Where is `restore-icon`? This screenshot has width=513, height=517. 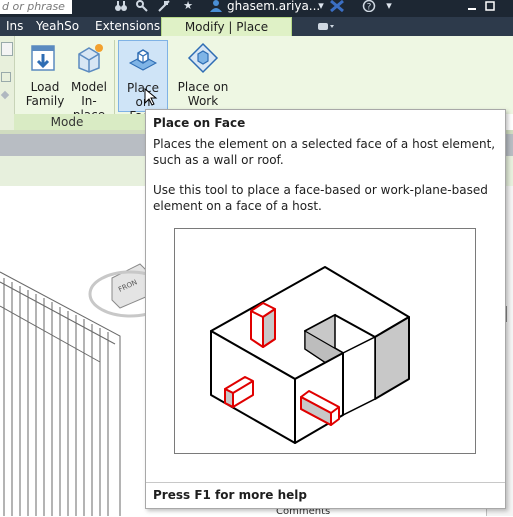 restore-icon is located at coordinates (490, 6).